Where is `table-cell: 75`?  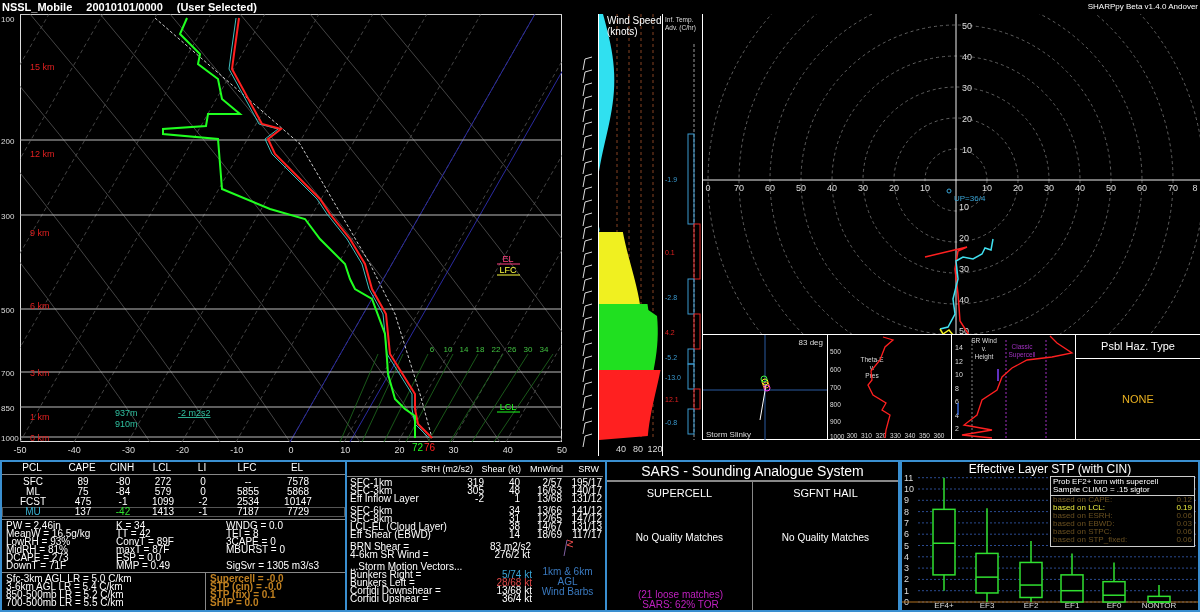
table-cell: 75 is located at coordinates (83, 492).